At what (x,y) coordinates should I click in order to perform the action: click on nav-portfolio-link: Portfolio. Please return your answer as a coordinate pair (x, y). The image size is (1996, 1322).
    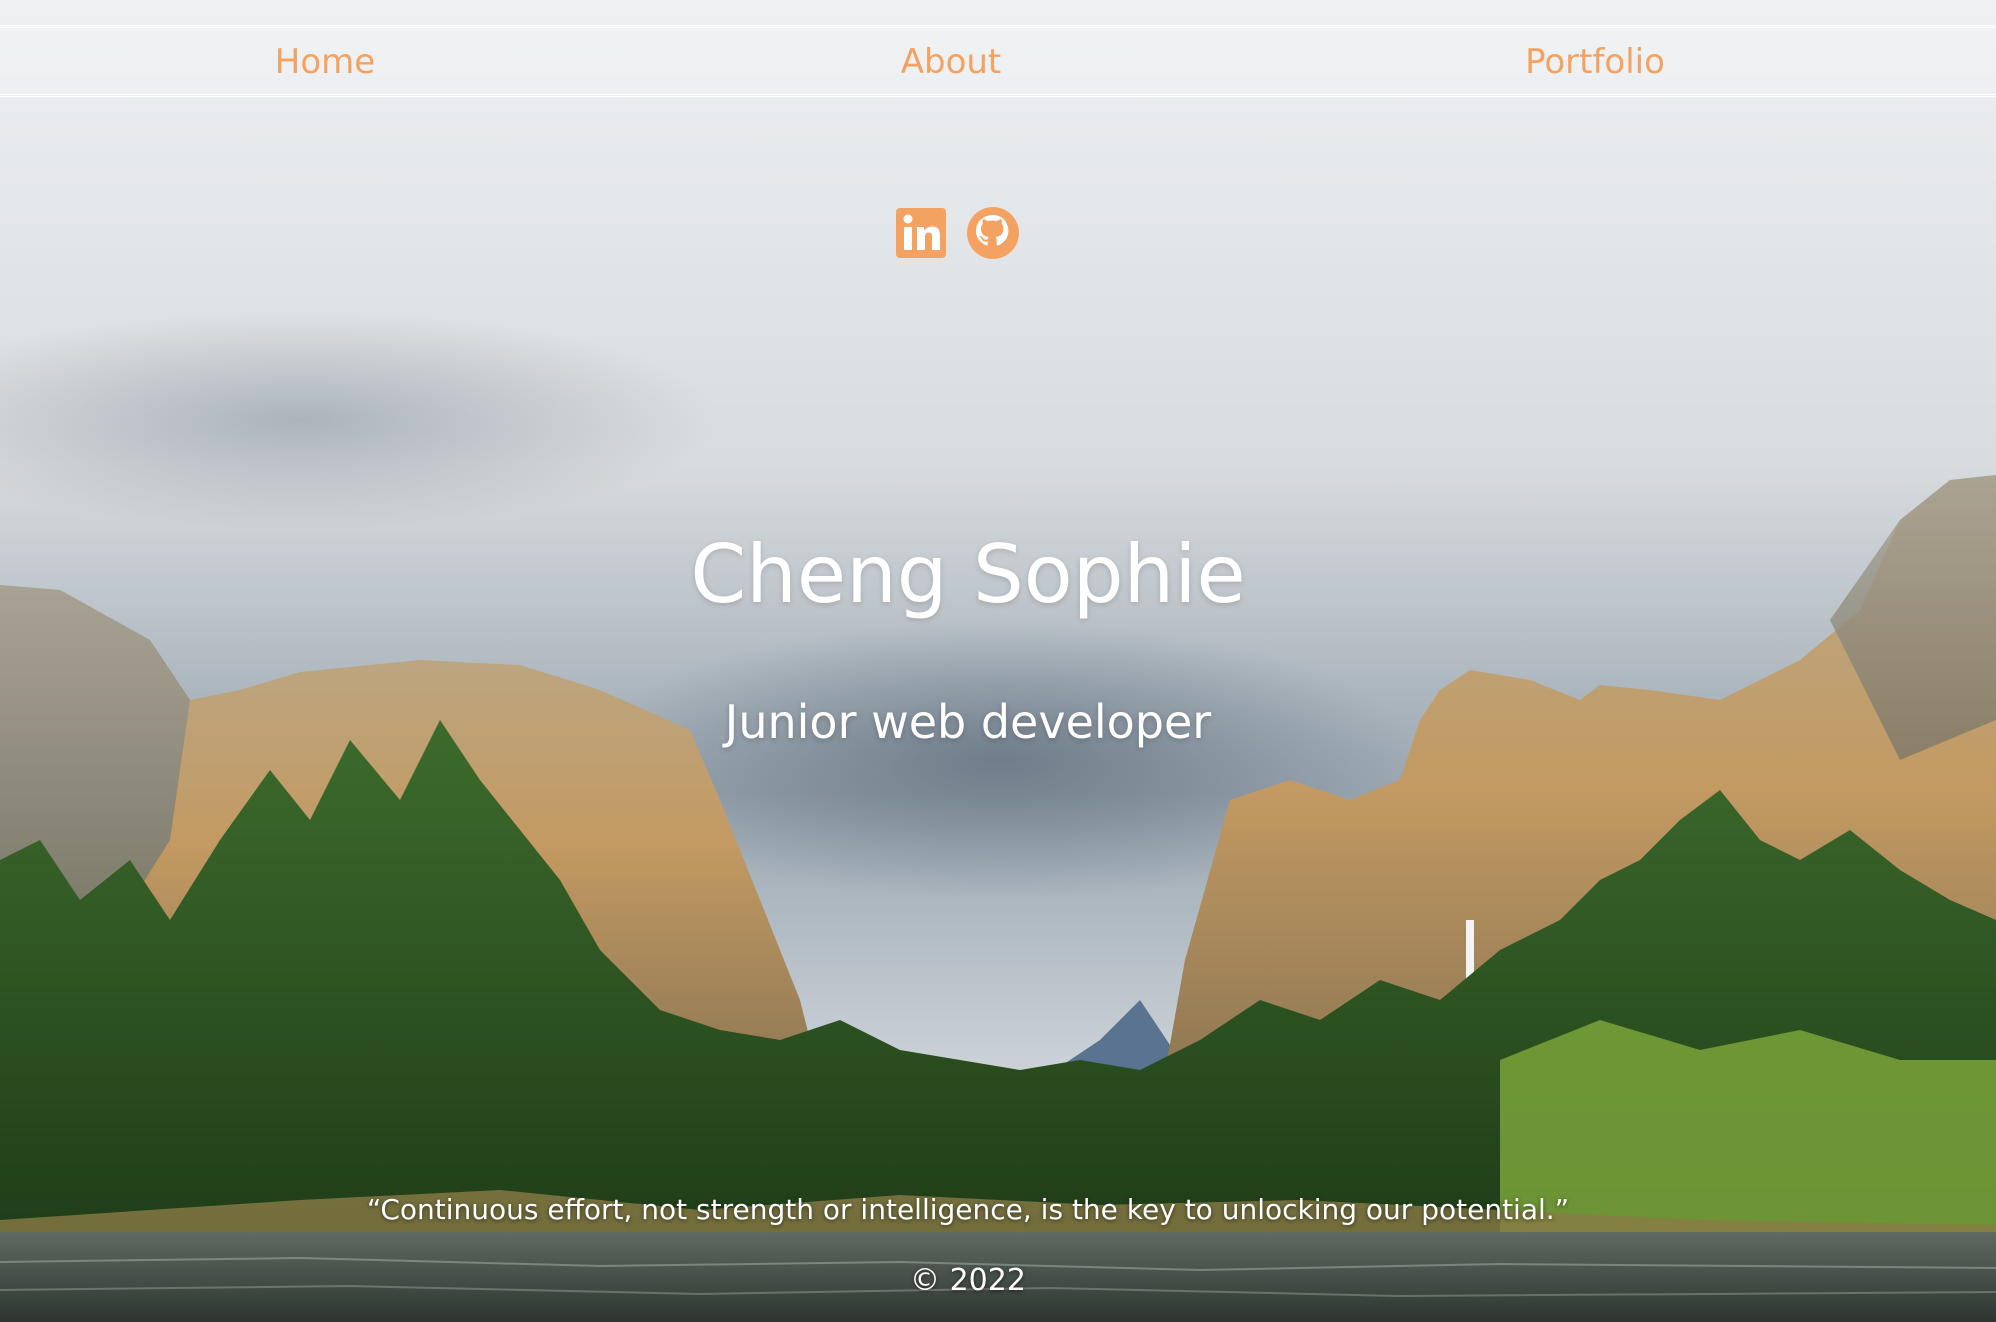
    Looking at the image, I should click on (1595, 62).